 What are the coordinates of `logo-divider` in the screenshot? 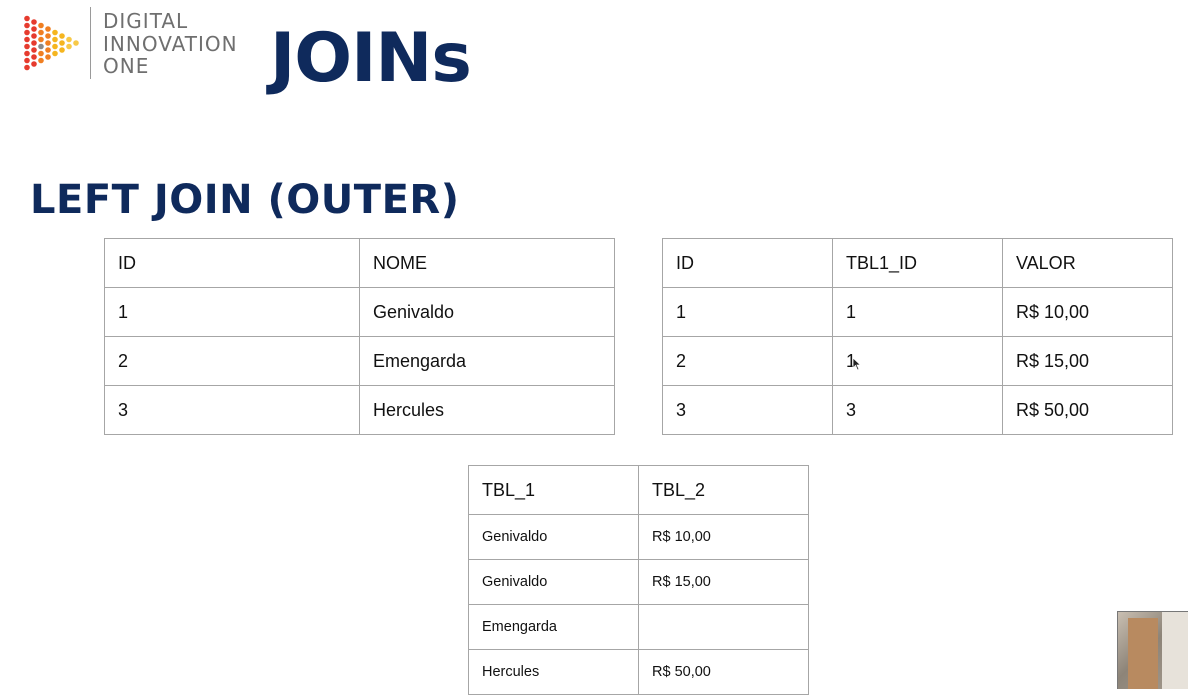 It's located at (90, 43).